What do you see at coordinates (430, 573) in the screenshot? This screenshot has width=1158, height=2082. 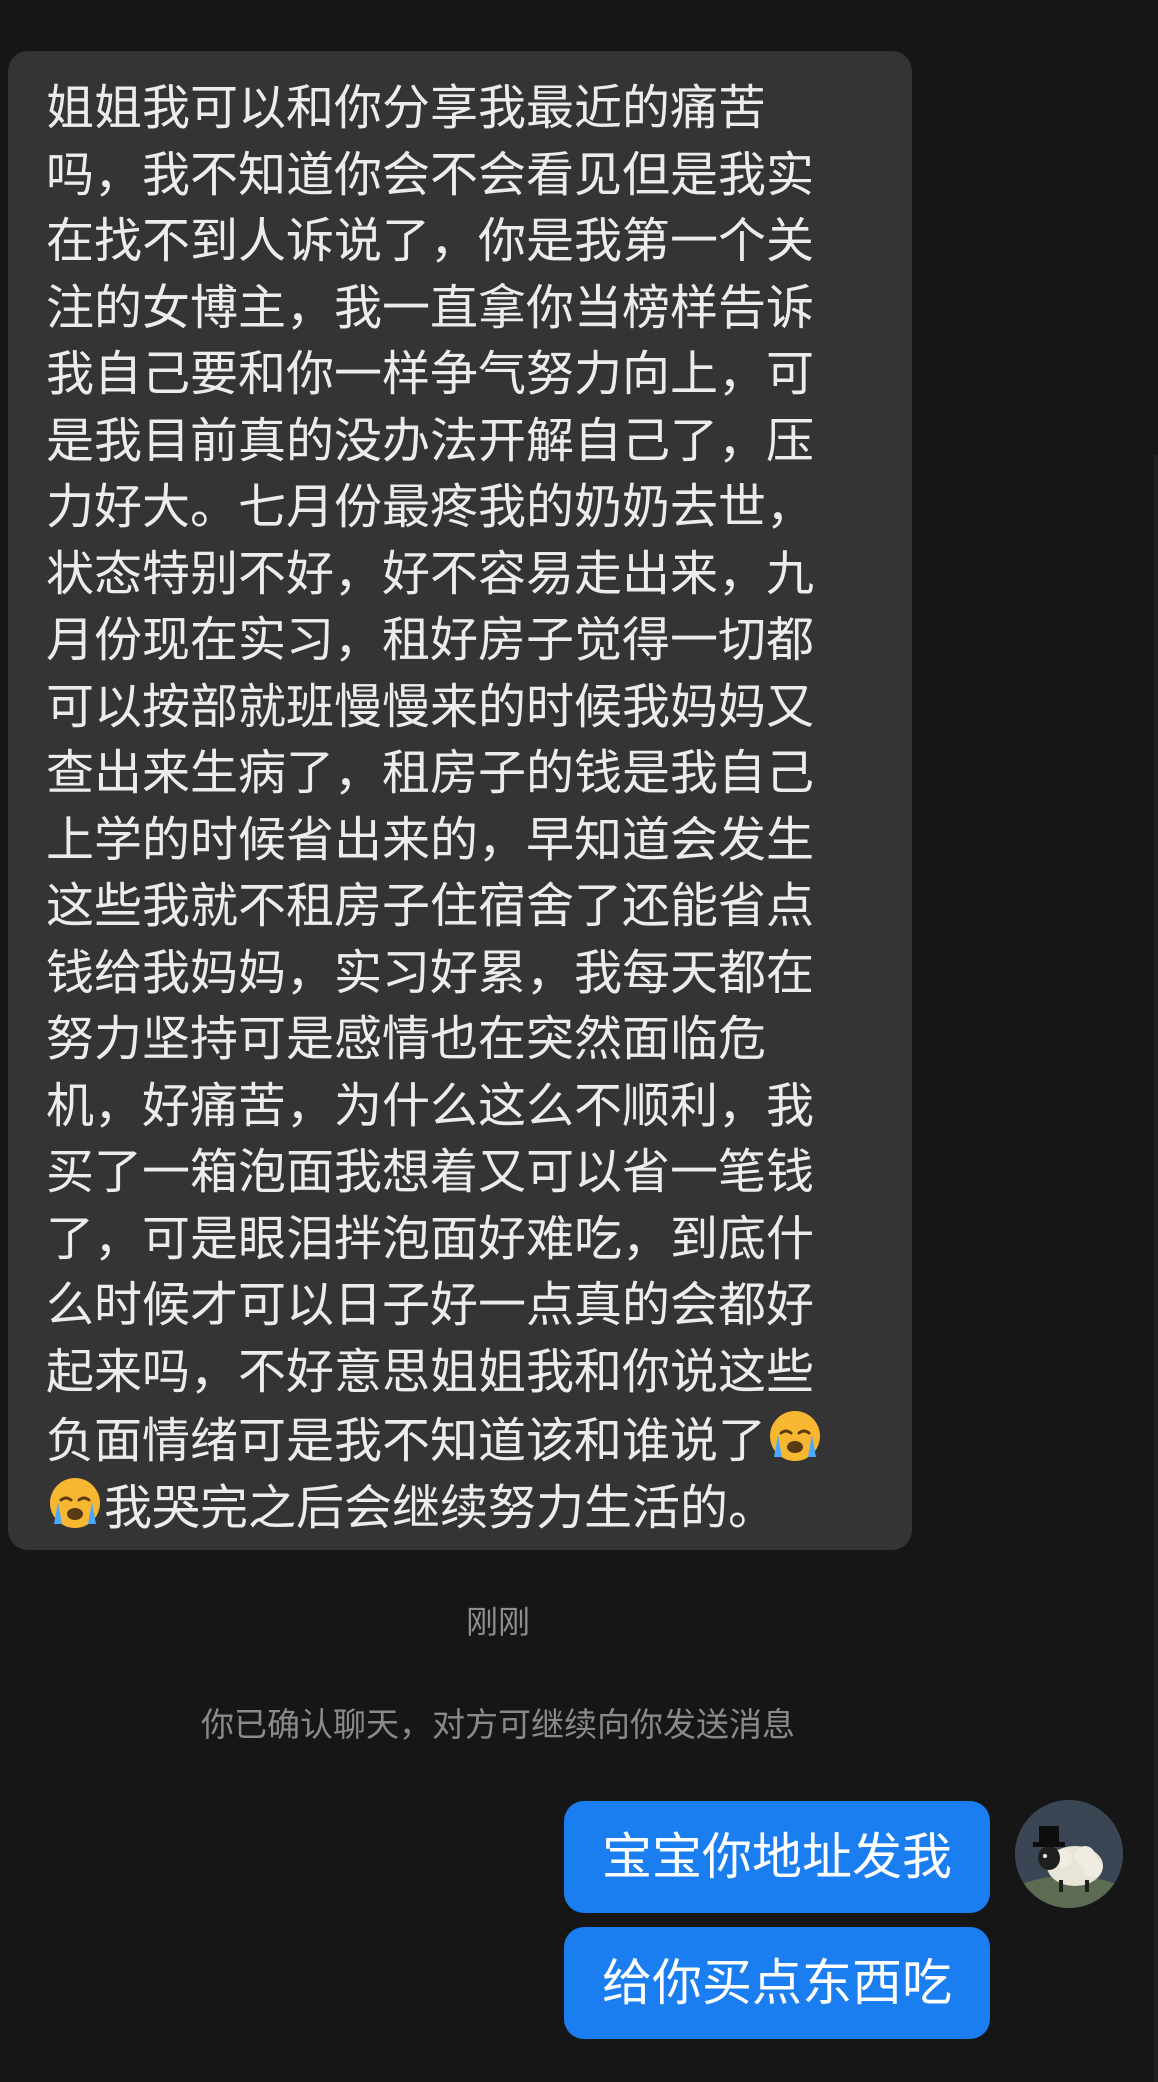 I see `message-line: 状态特别不好，好不容易走出来，九` at bounding box center [430, 573].